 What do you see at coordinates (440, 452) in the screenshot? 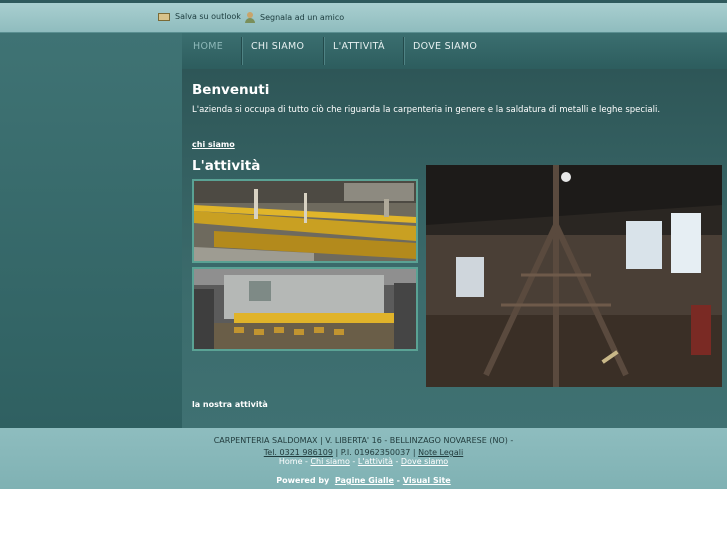
I see `footer-legal-link: Note Legali` at bounding box center [440, 452].